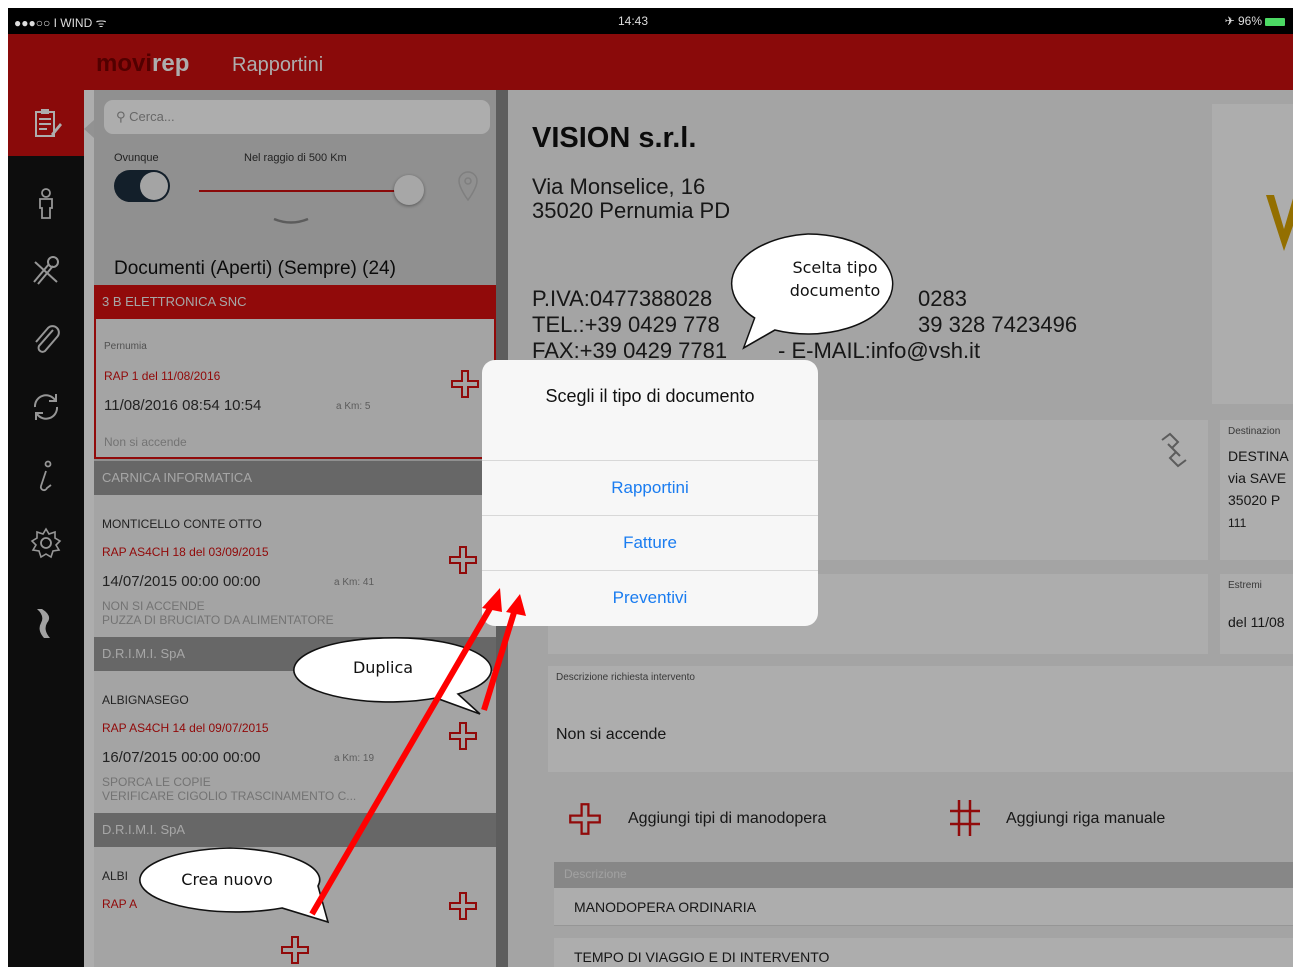 The image size is (1293, 967). I want to click on battery-icon, so click(1275, 21).